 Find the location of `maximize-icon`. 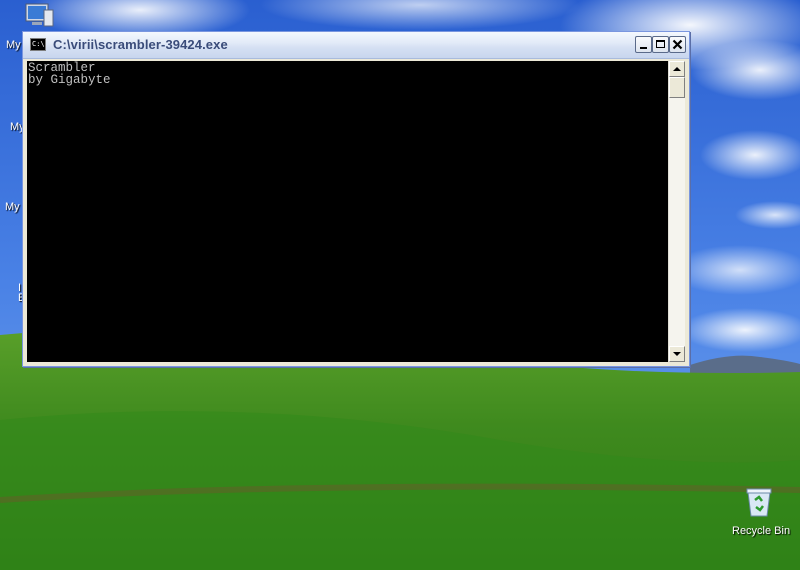

maximize-icon is located at coordinates (660, 44).